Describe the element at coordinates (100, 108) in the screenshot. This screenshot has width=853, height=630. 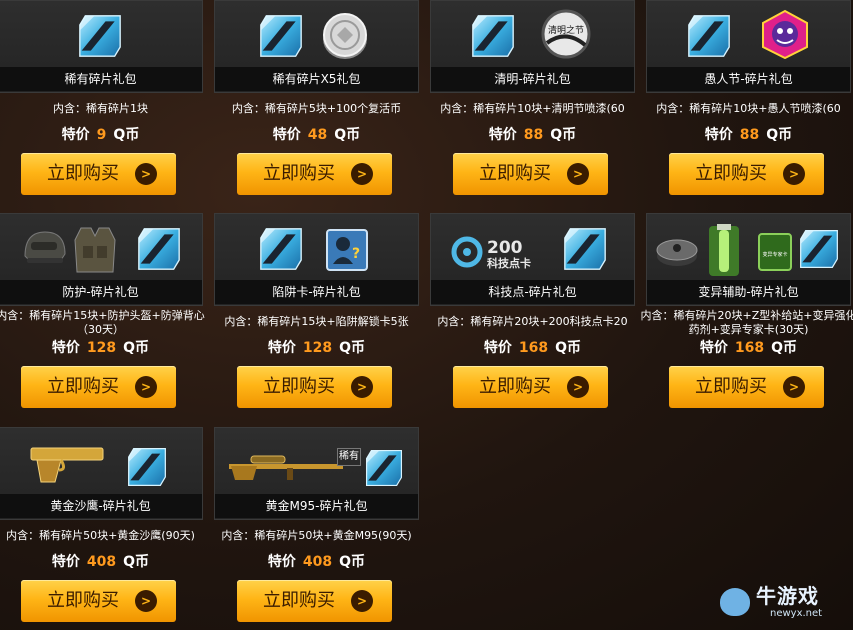
I see `card-description: 内含：稀有碎片1块` at that location.